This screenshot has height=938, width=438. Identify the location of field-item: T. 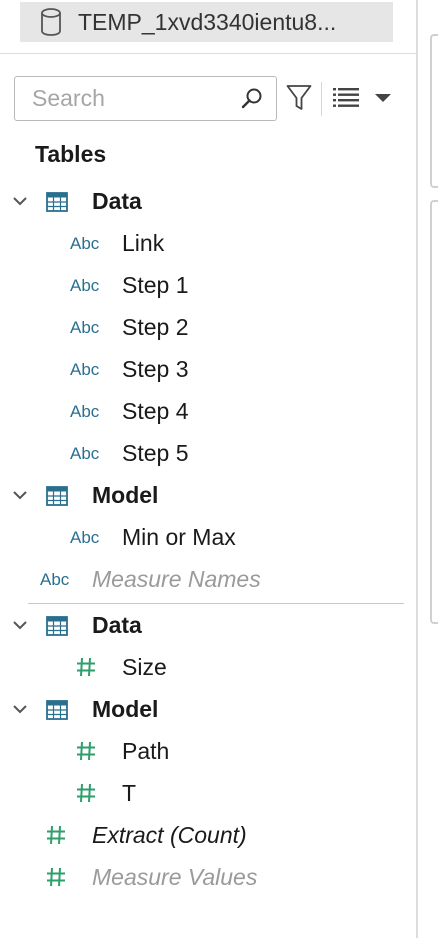
(208, 794).